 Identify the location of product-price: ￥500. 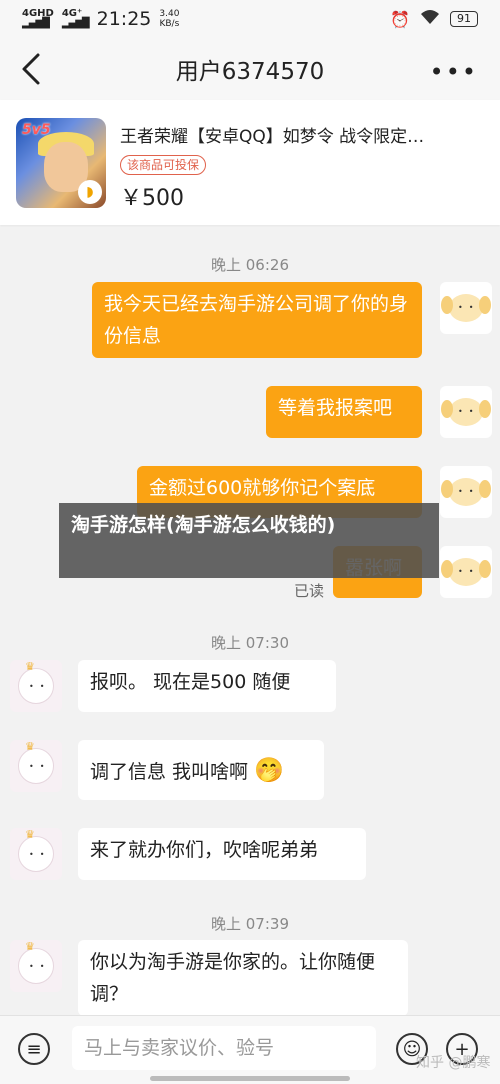
(152, 198).